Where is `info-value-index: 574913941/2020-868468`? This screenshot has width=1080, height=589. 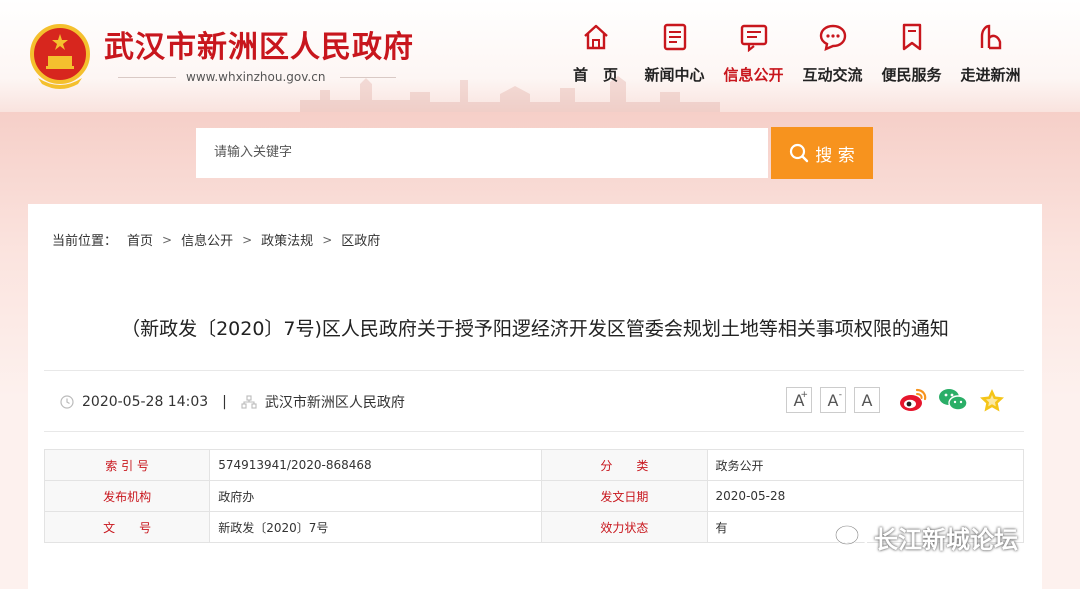
info-value-index: 574913941/2020-868468 is located at coordinates (376, 465).